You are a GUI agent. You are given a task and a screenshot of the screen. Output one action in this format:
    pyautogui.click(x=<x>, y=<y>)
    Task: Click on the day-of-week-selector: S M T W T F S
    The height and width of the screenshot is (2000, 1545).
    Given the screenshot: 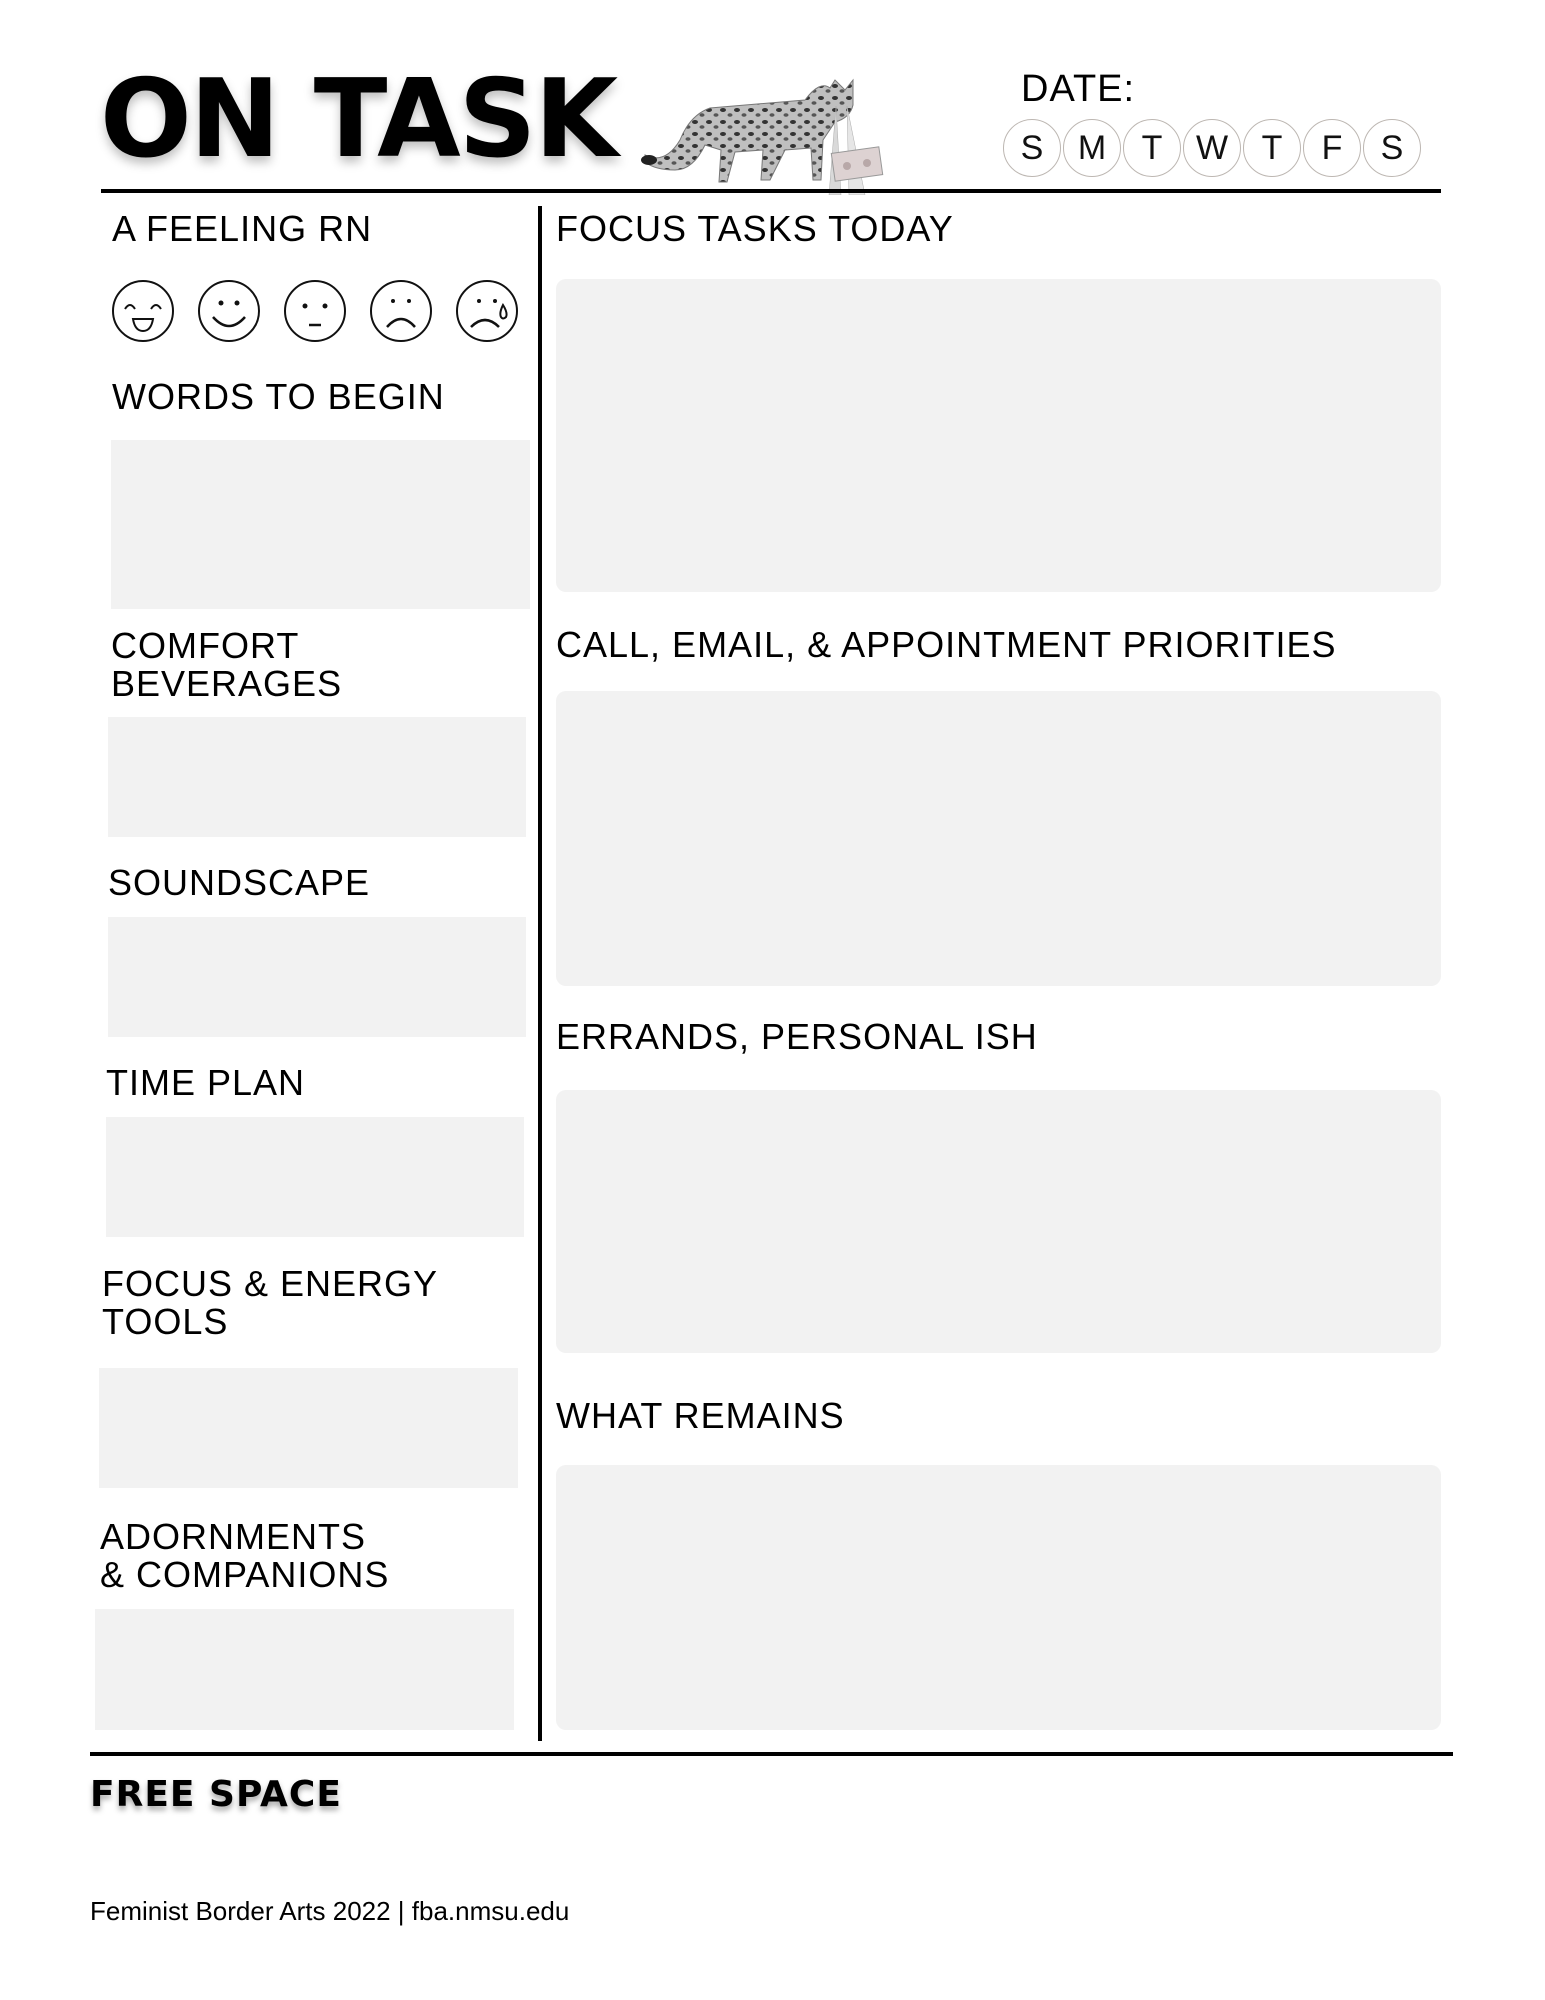 What is the action you would take?
    pyautogui.click(x=1212, y=148)
    